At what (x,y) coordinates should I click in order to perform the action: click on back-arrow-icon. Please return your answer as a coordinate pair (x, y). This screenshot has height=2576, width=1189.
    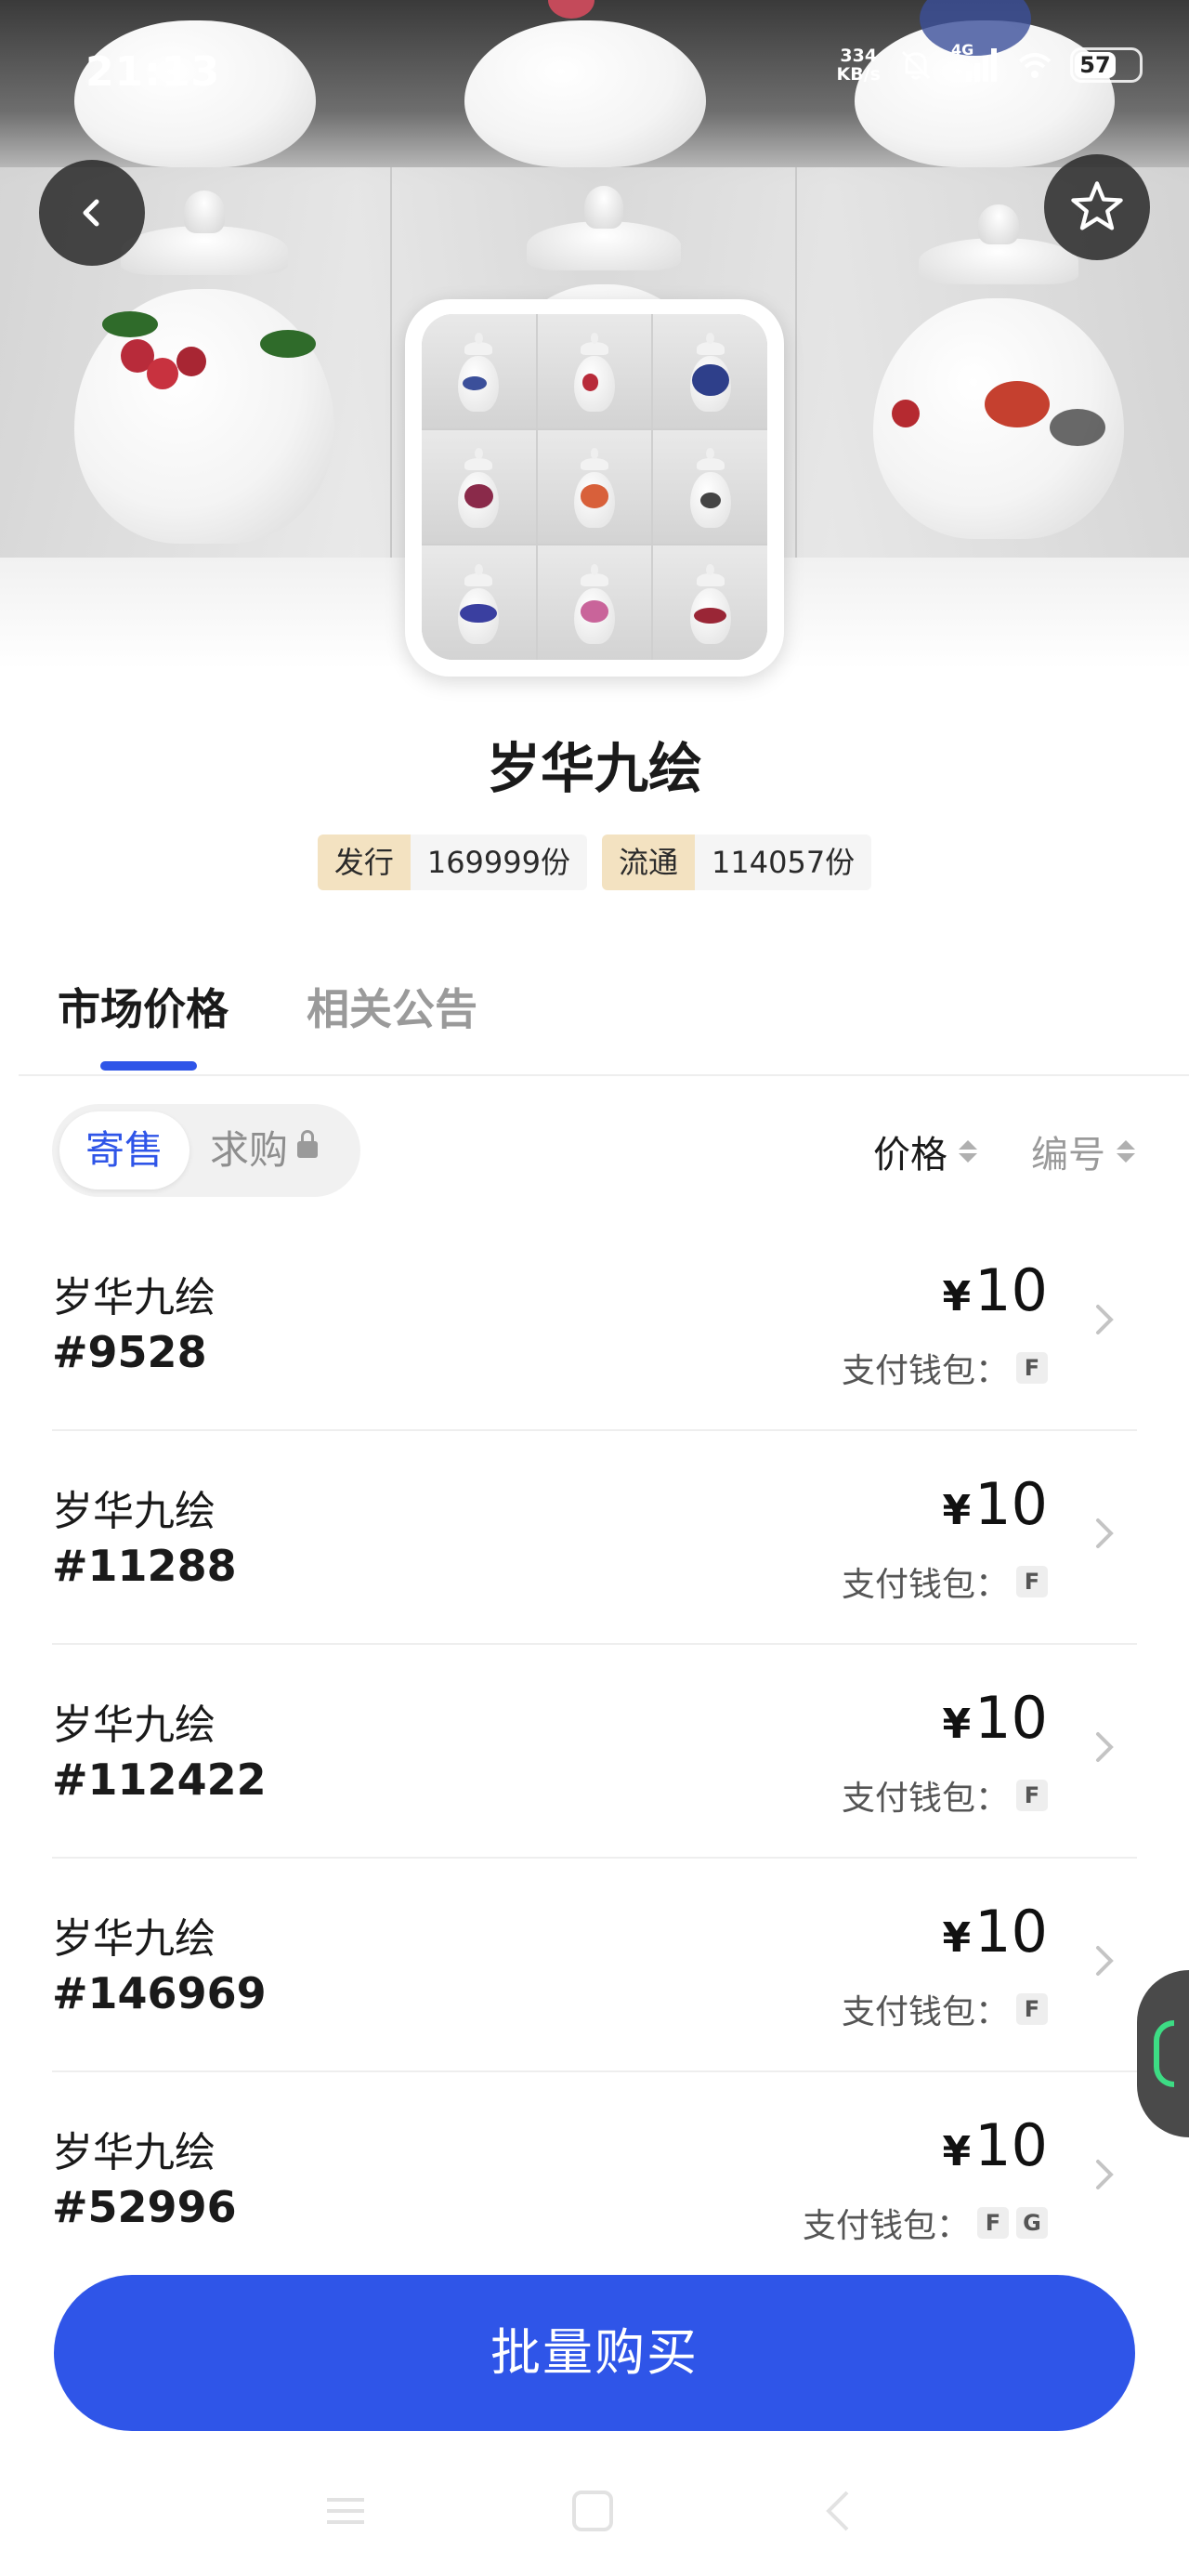
    Looking at the image, I should click on (91, 213).